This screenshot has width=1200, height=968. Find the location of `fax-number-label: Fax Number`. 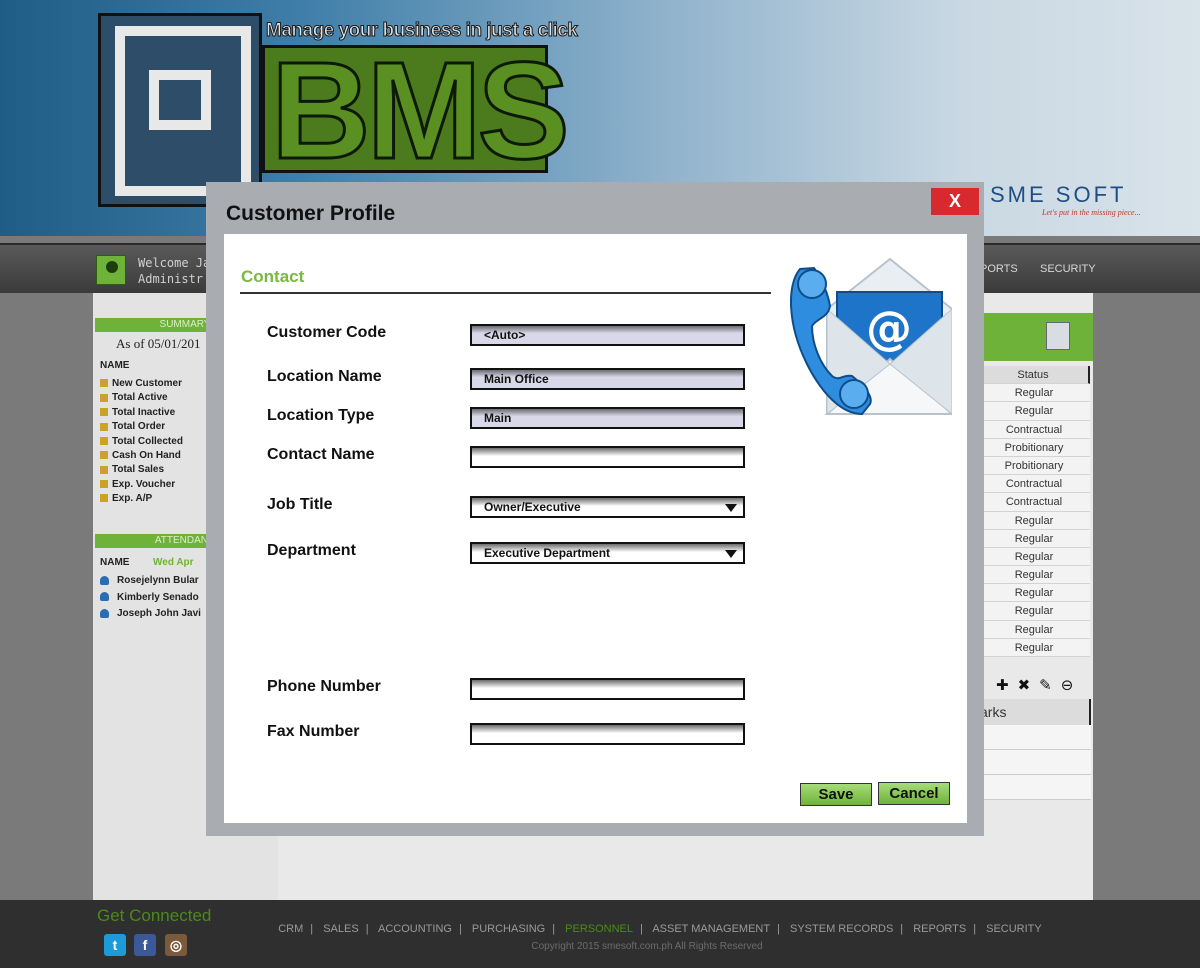

fax-number-label: Fax Number is located at coordinates (313, 731).